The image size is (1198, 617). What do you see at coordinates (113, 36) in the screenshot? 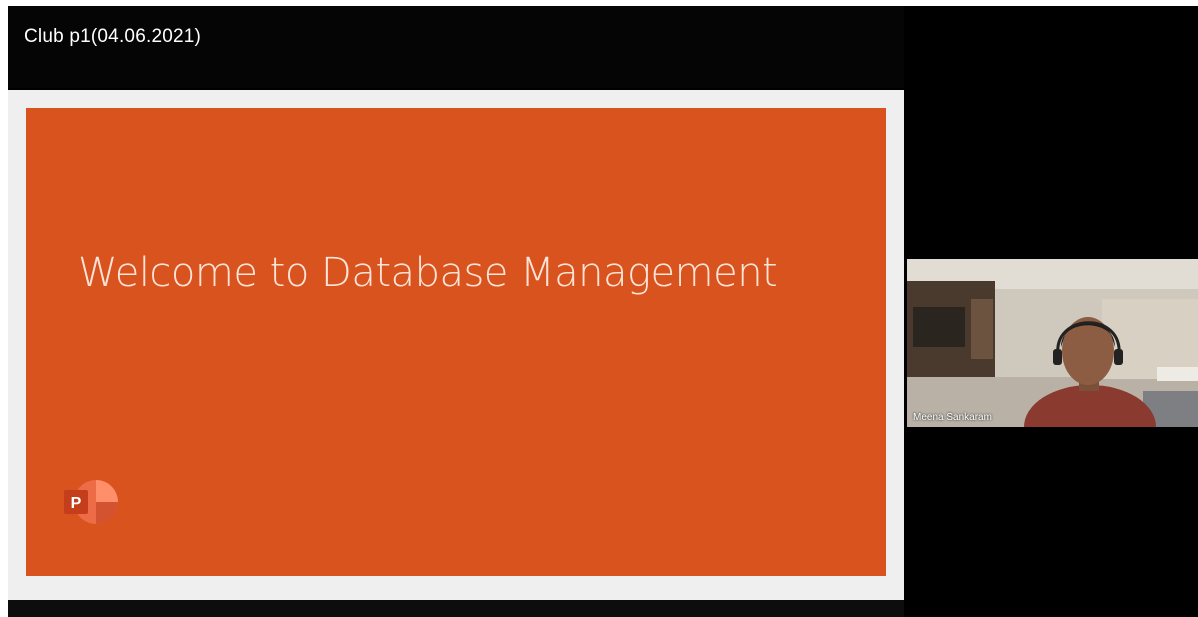
I see `meeting-title: Club p1(04.06.2021)` at bounding box center [113, 36].